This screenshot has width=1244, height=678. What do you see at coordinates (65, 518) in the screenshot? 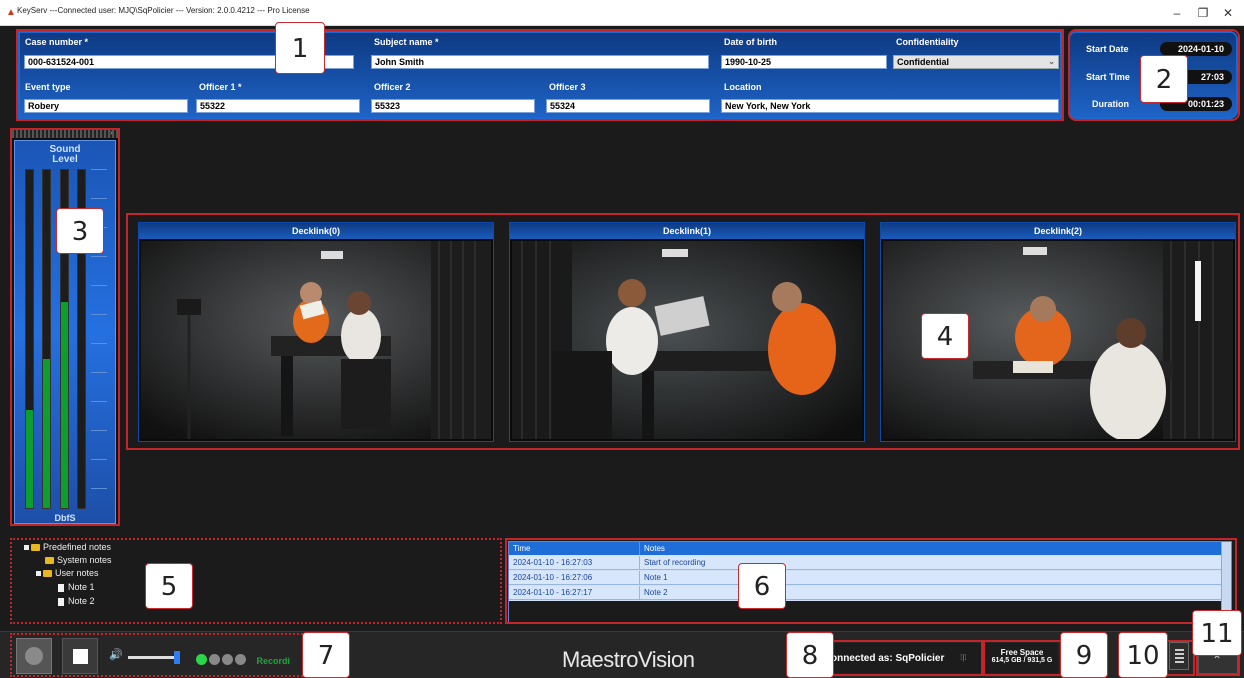
I see `meter-unit: DbfS` at bounding box center [65, 518].